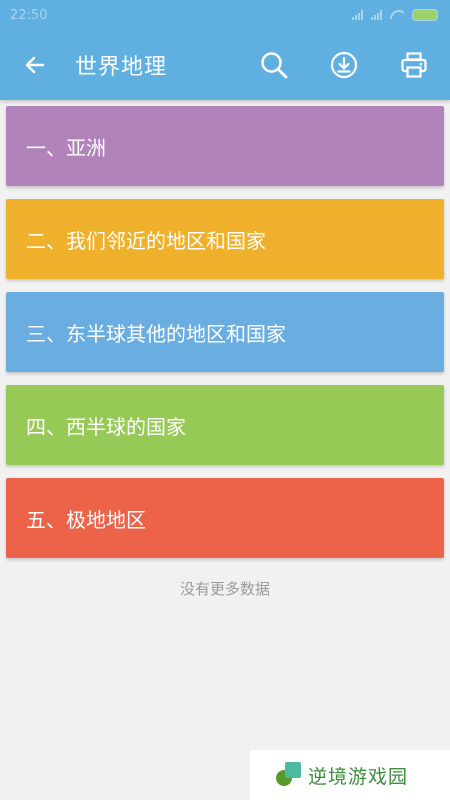 This screenshot has height=800, width=450. What do you see at coordinates (29, 15) in the screenshot?
I see `status-time: 22:50` at bounding box center [29, 15].